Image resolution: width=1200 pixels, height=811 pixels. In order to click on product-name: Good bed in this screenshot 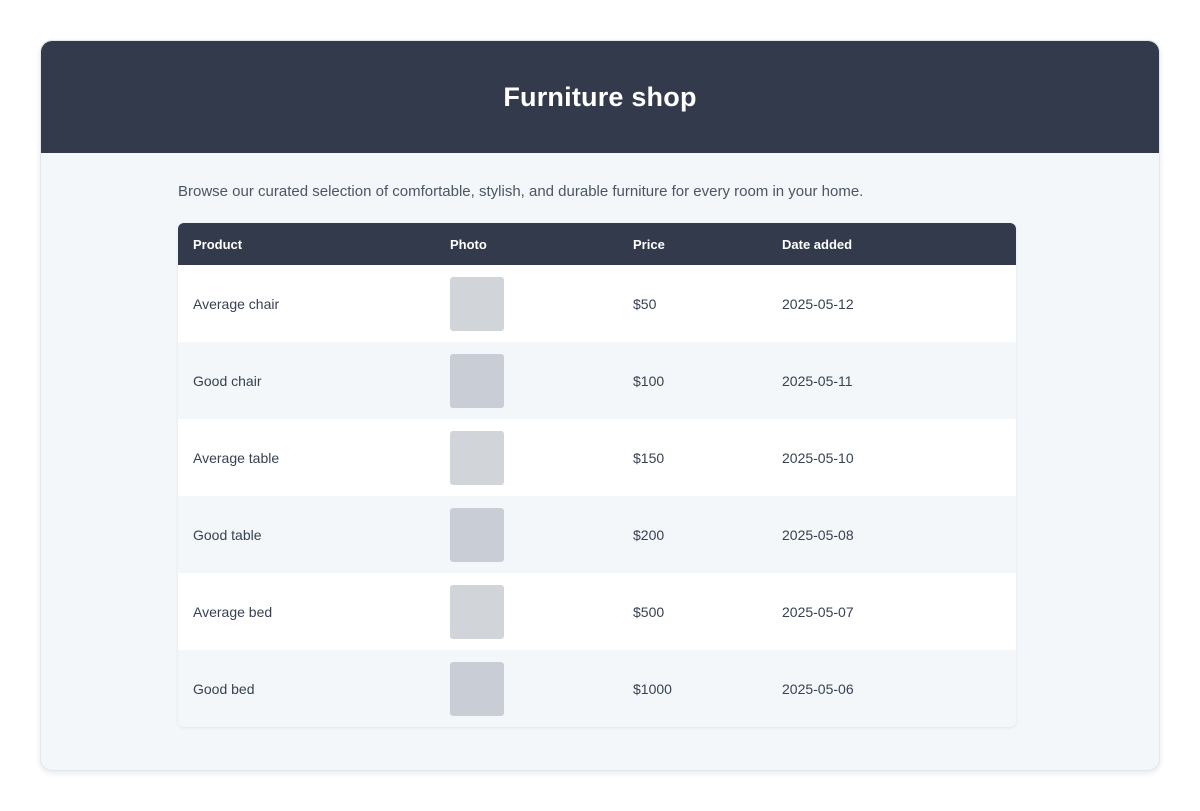, I will do `click(224, 688)`.